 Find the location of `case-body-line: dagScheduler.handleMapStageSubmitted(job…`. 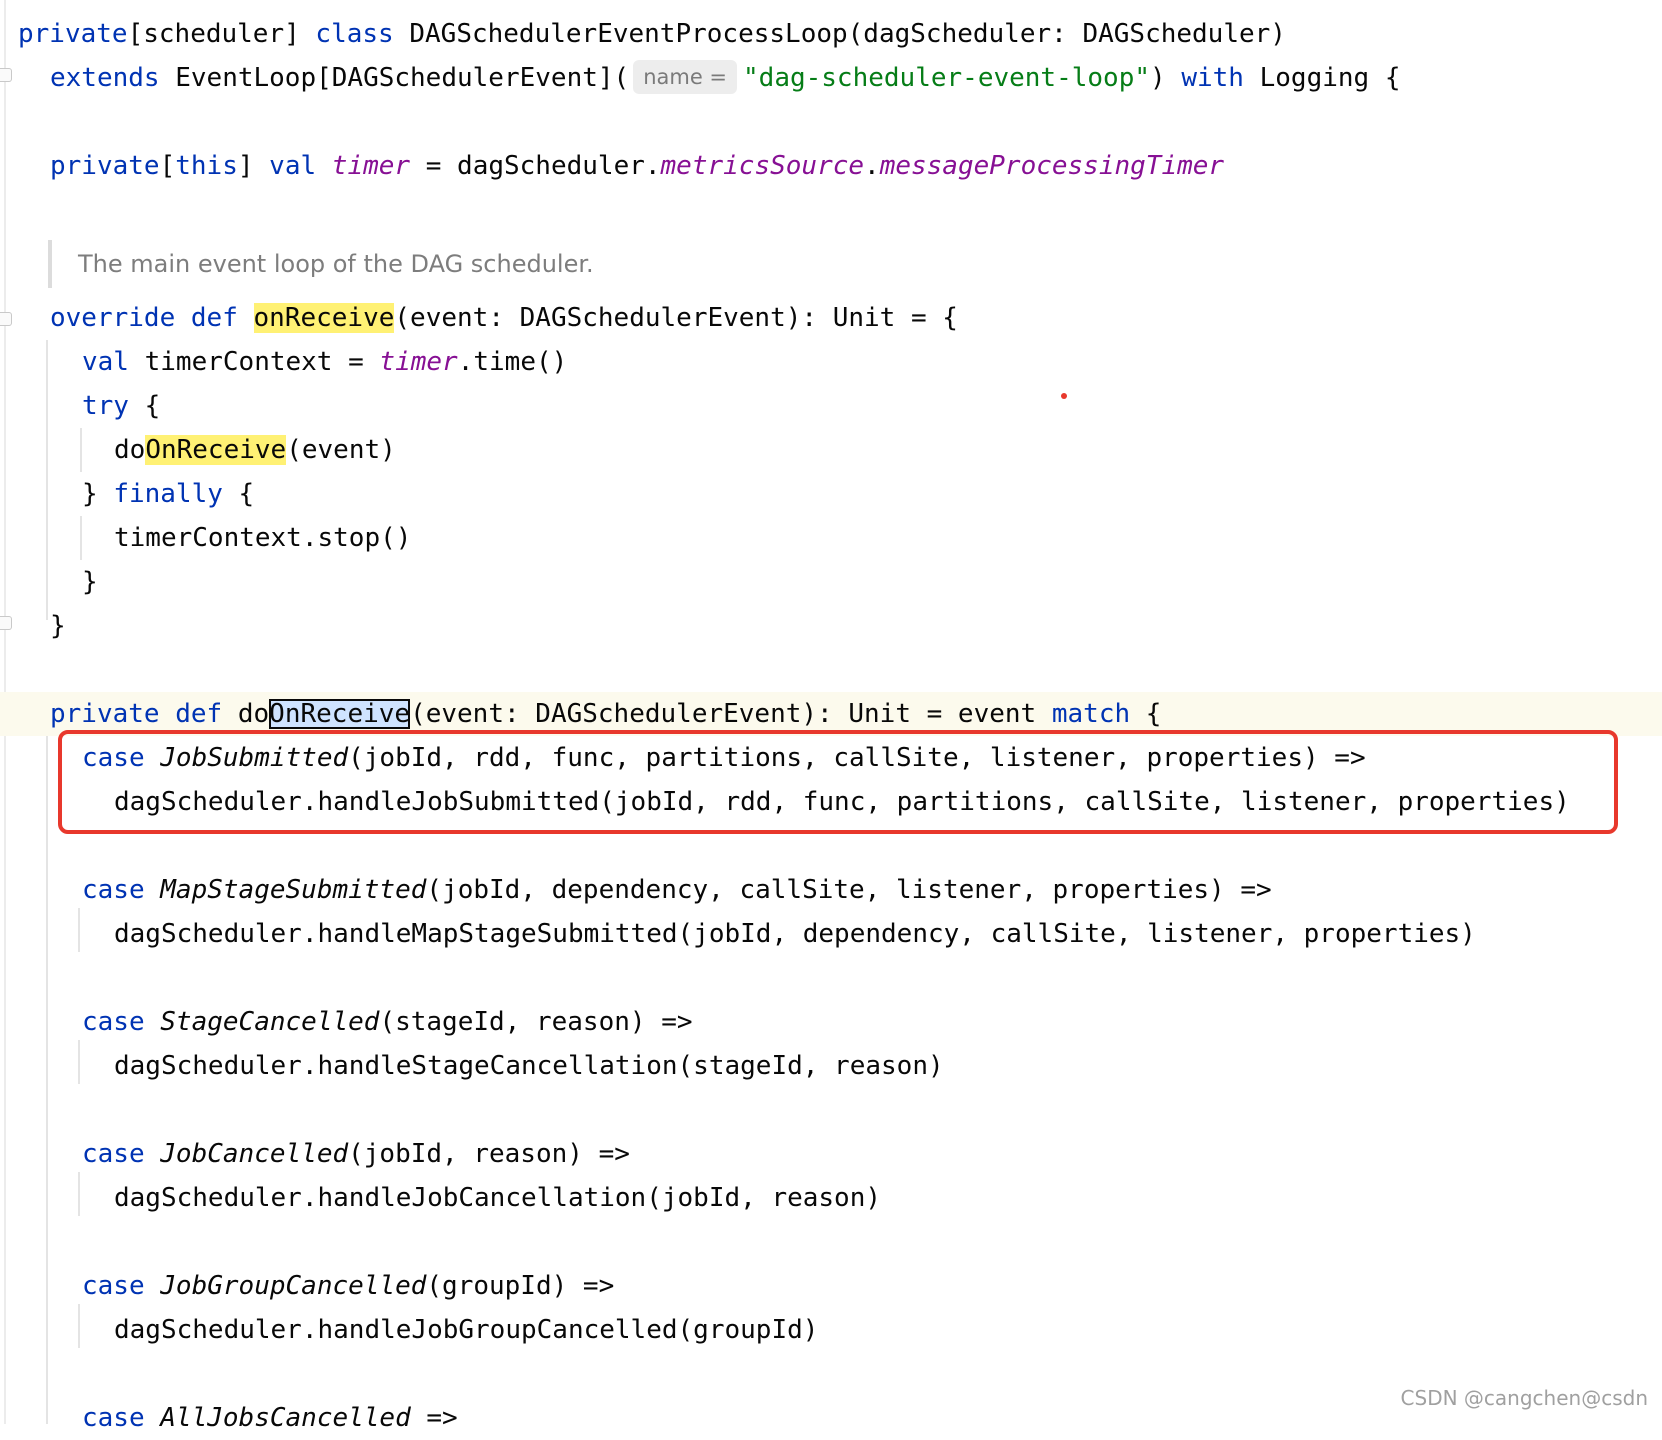

case-body-line: dagScheduler.handleMapStageSubmitted(job… is located at coordinates (795, 934).